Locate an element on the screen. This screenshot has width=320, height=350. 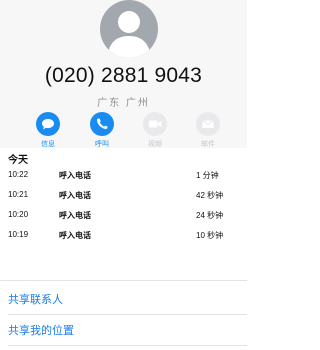
call-duration: 24 秒钟 is located at coordinates (210, 215).